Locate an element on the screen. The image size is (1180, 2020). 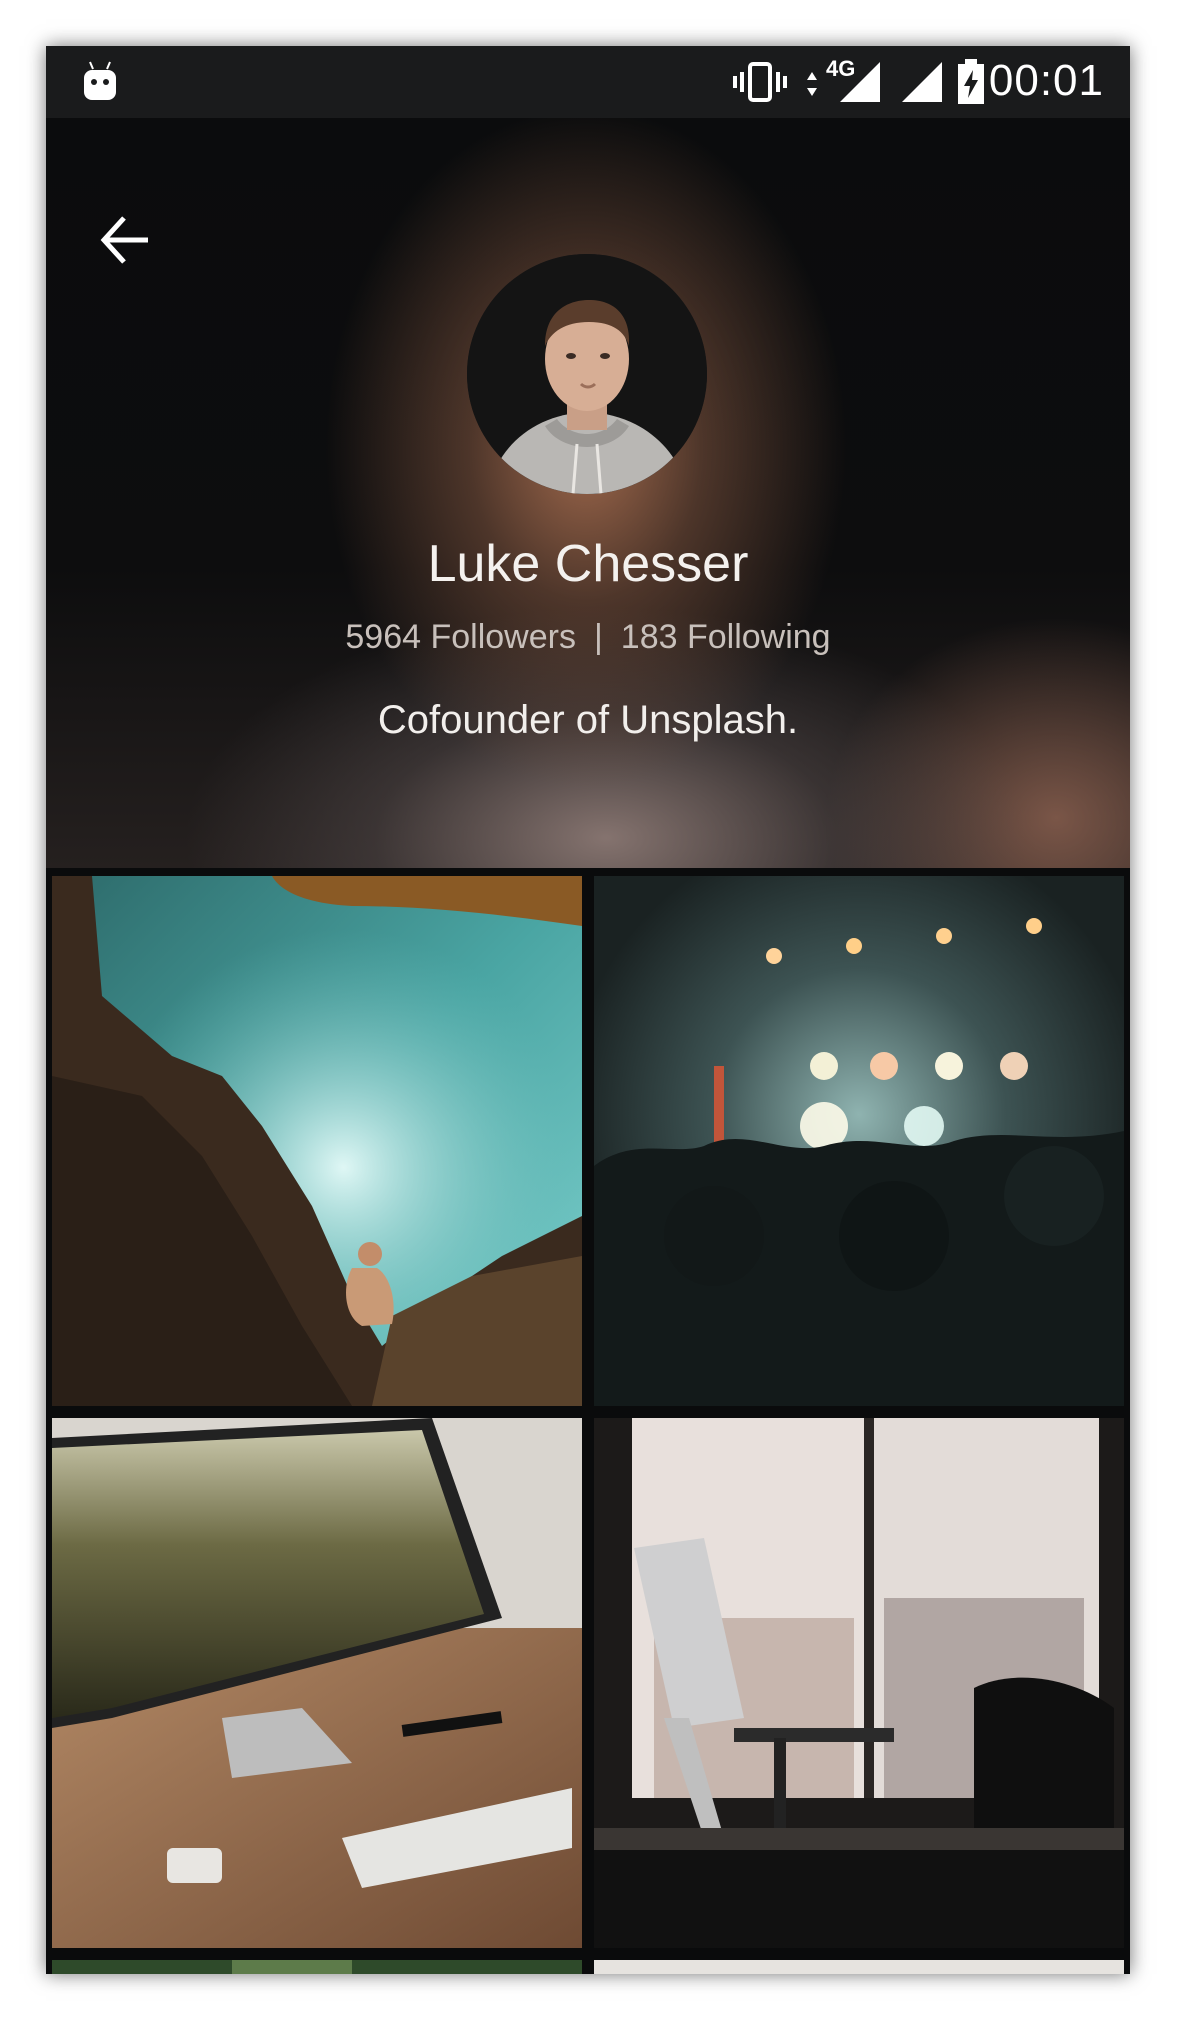
vibrate-icon is located at coordinates (760, 82).